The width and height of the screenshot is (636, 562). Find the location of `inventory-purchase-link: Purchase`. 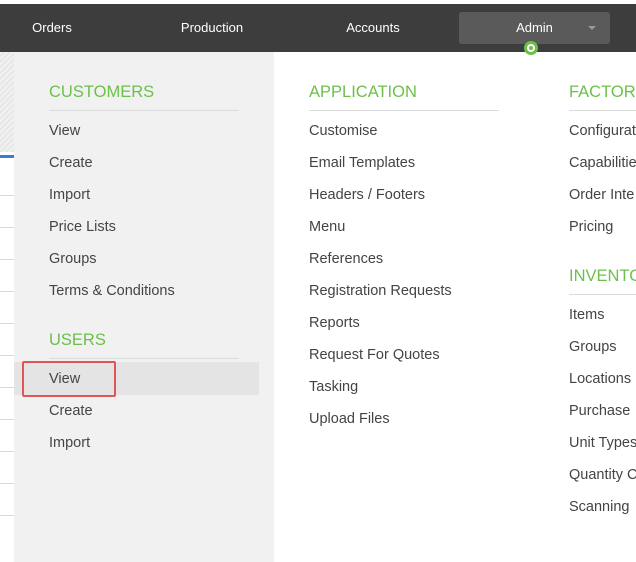

inventory-purchase-link: Purchase is located at coordinates (599, 411).